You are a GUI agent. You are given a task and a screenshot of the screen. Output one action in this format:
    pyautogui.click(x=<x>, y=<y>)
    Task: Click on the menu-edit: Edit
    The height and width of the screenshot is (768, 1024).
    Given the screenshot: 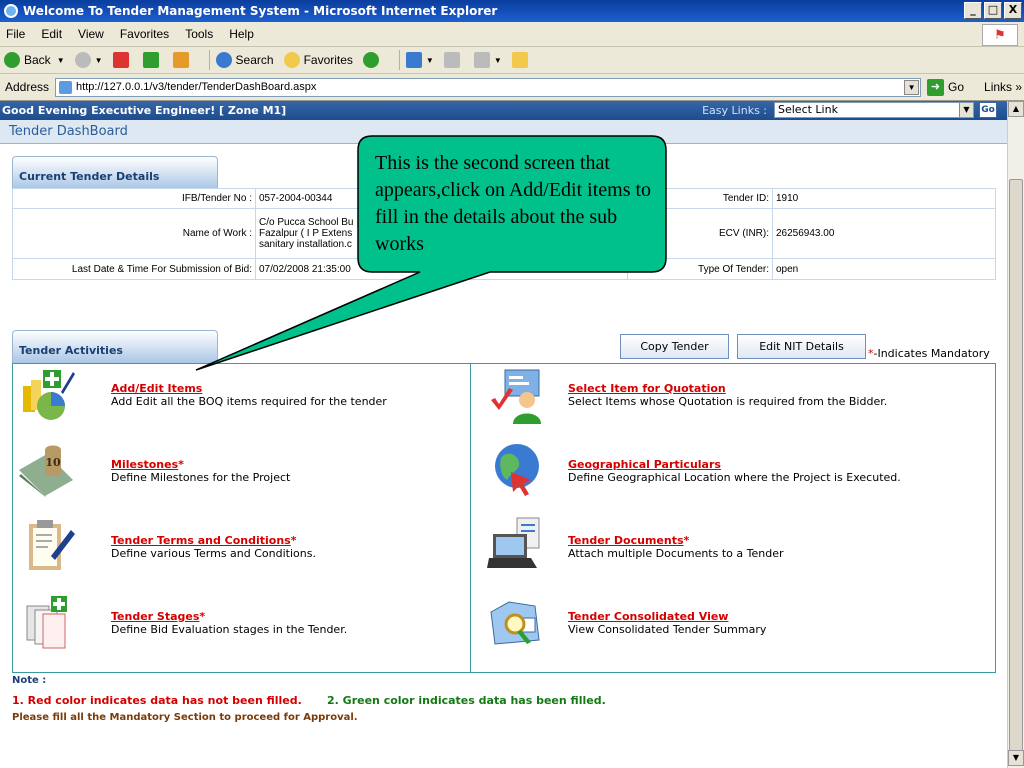 What is the action you would take?
    pyautogui.click(x=51, y=34)
    